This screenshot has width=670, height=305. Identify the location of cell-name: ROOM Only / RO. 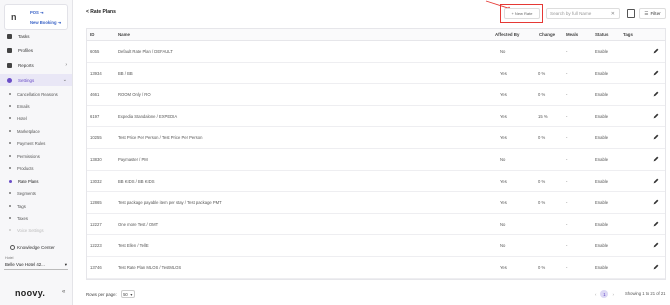
(134, 95).